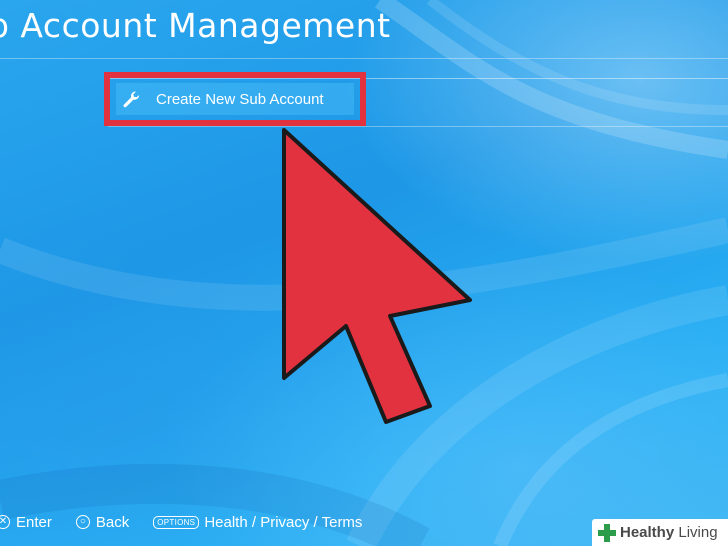 This screenshot has height=546, width=728. I want to click on menu-item-label: Create New Sub Account, so click(240, 99).